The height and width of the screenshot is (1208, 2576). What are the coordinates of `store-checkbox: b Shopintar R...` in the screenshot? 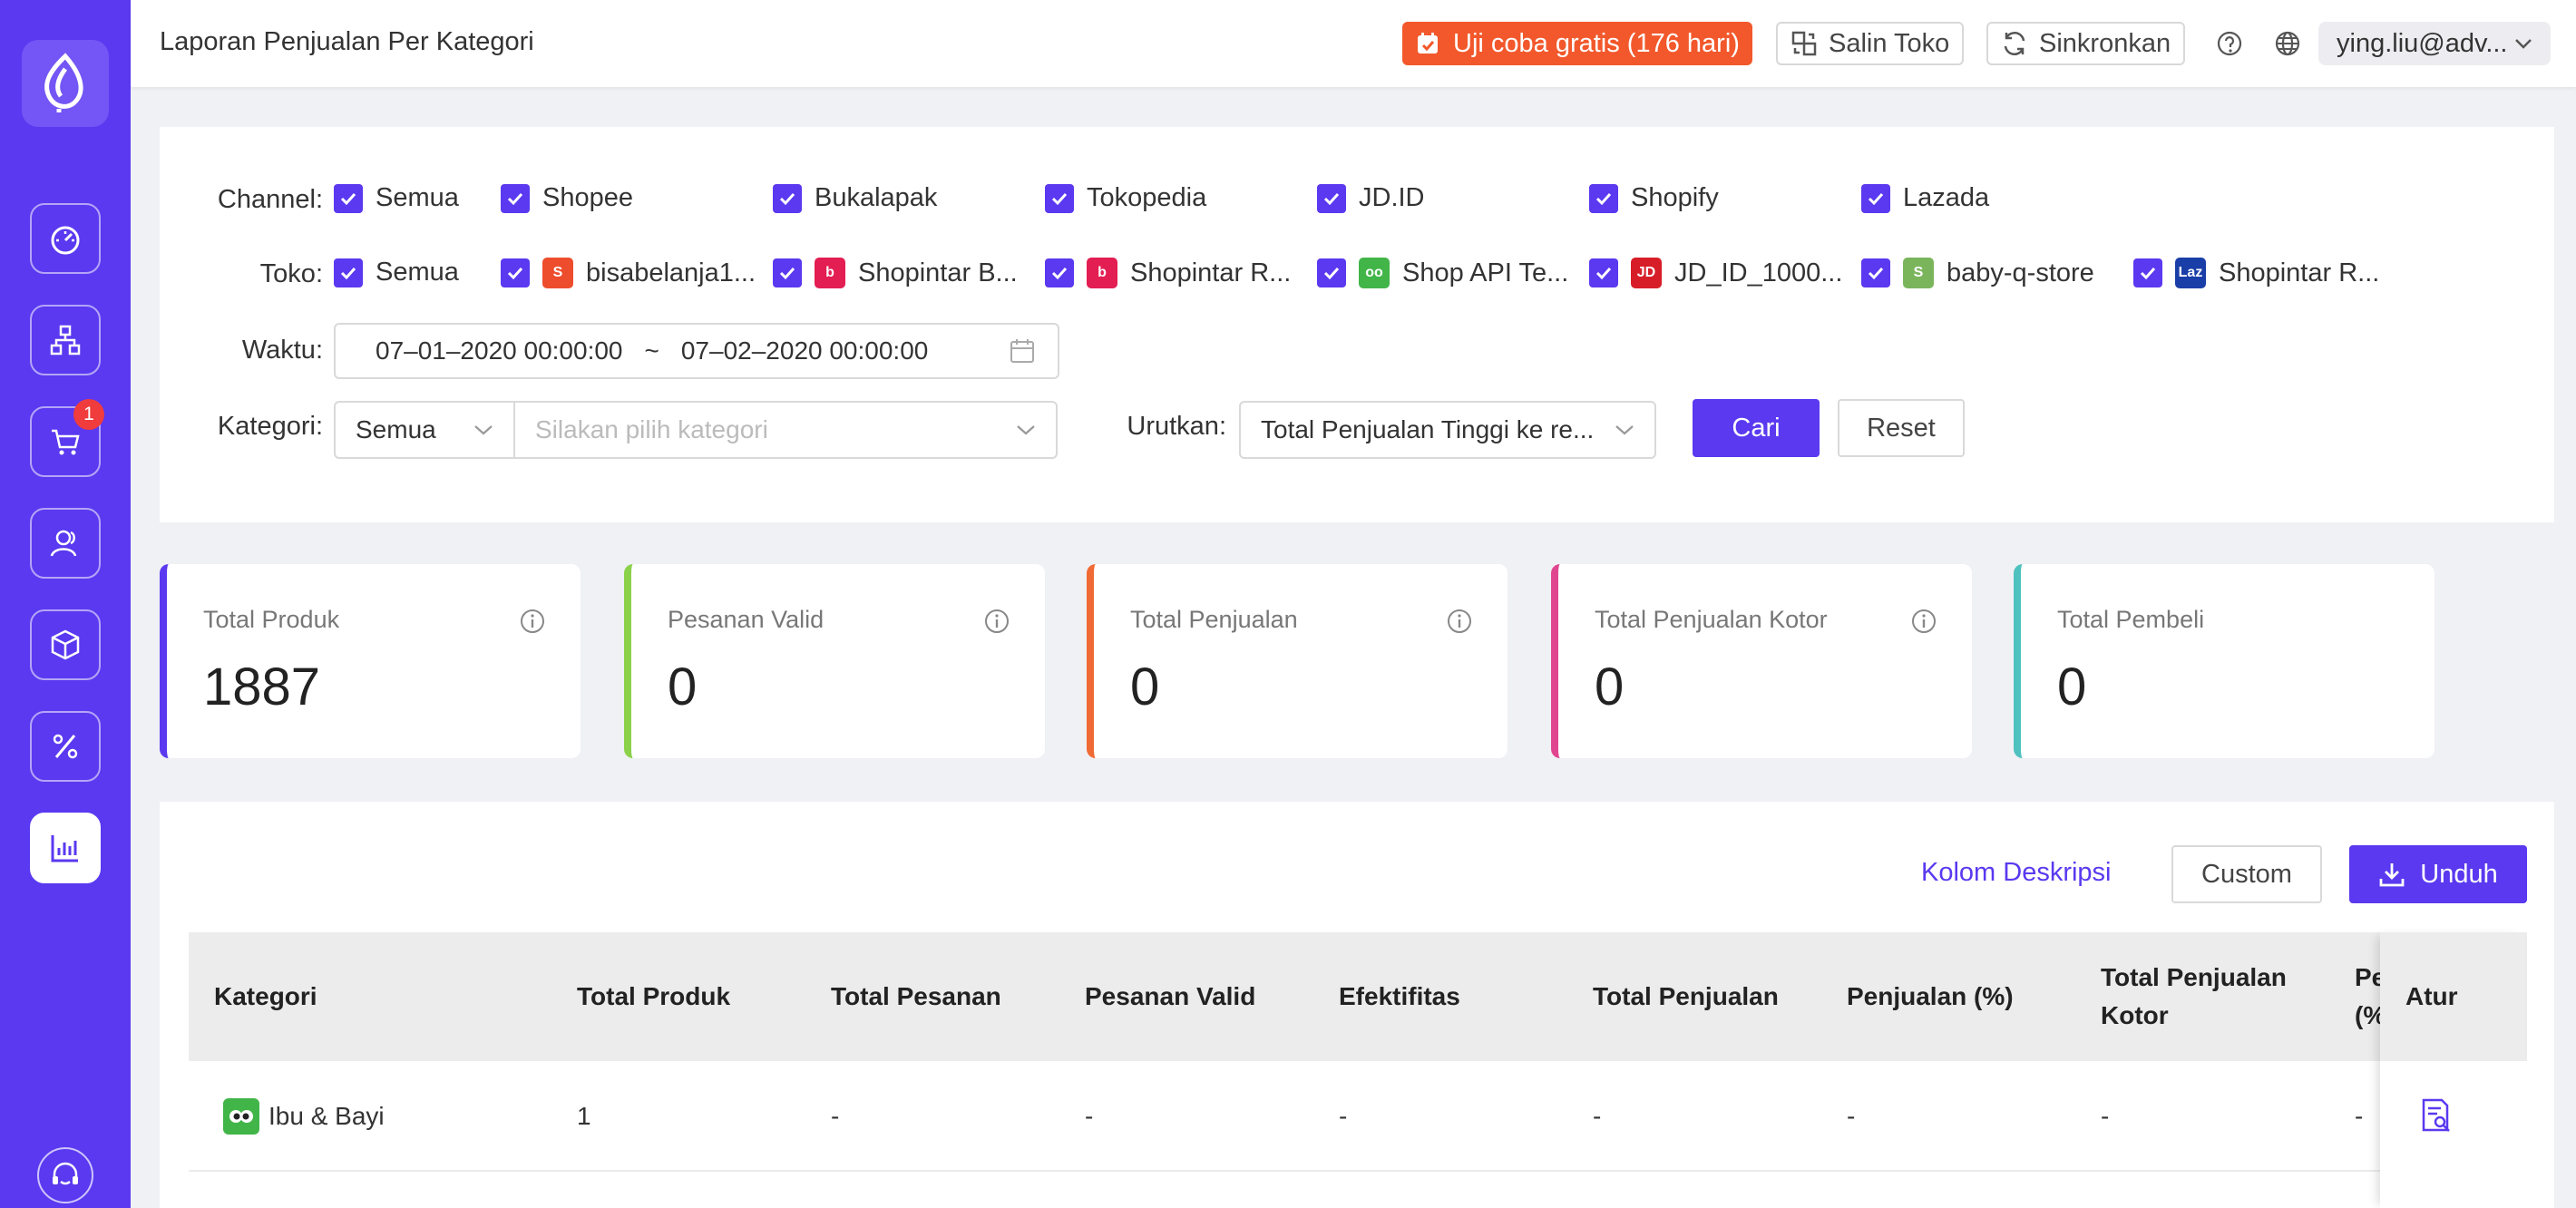 It's located at (1178, 273).